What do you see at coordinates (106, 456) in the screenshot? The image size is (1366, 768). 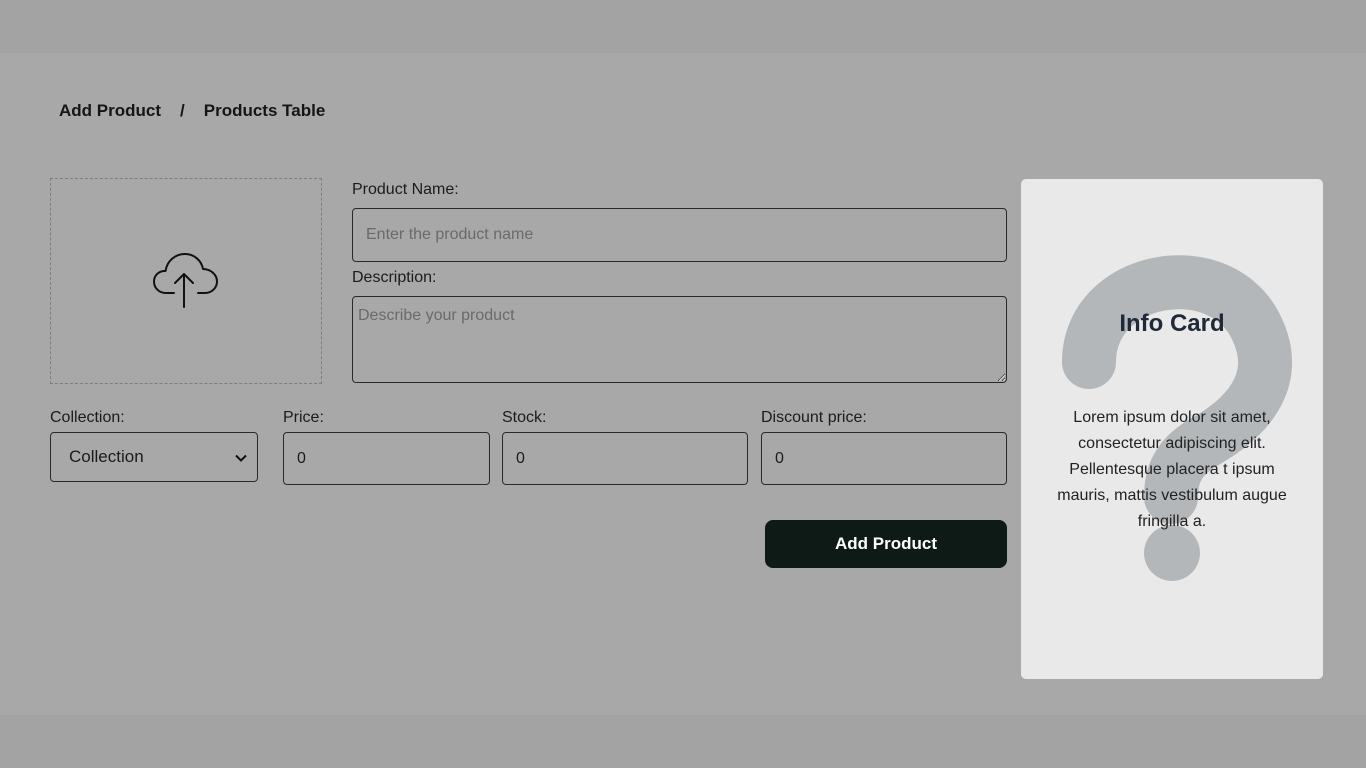 I see `collection-select-value: Collection` at bounding box center [106, 456].